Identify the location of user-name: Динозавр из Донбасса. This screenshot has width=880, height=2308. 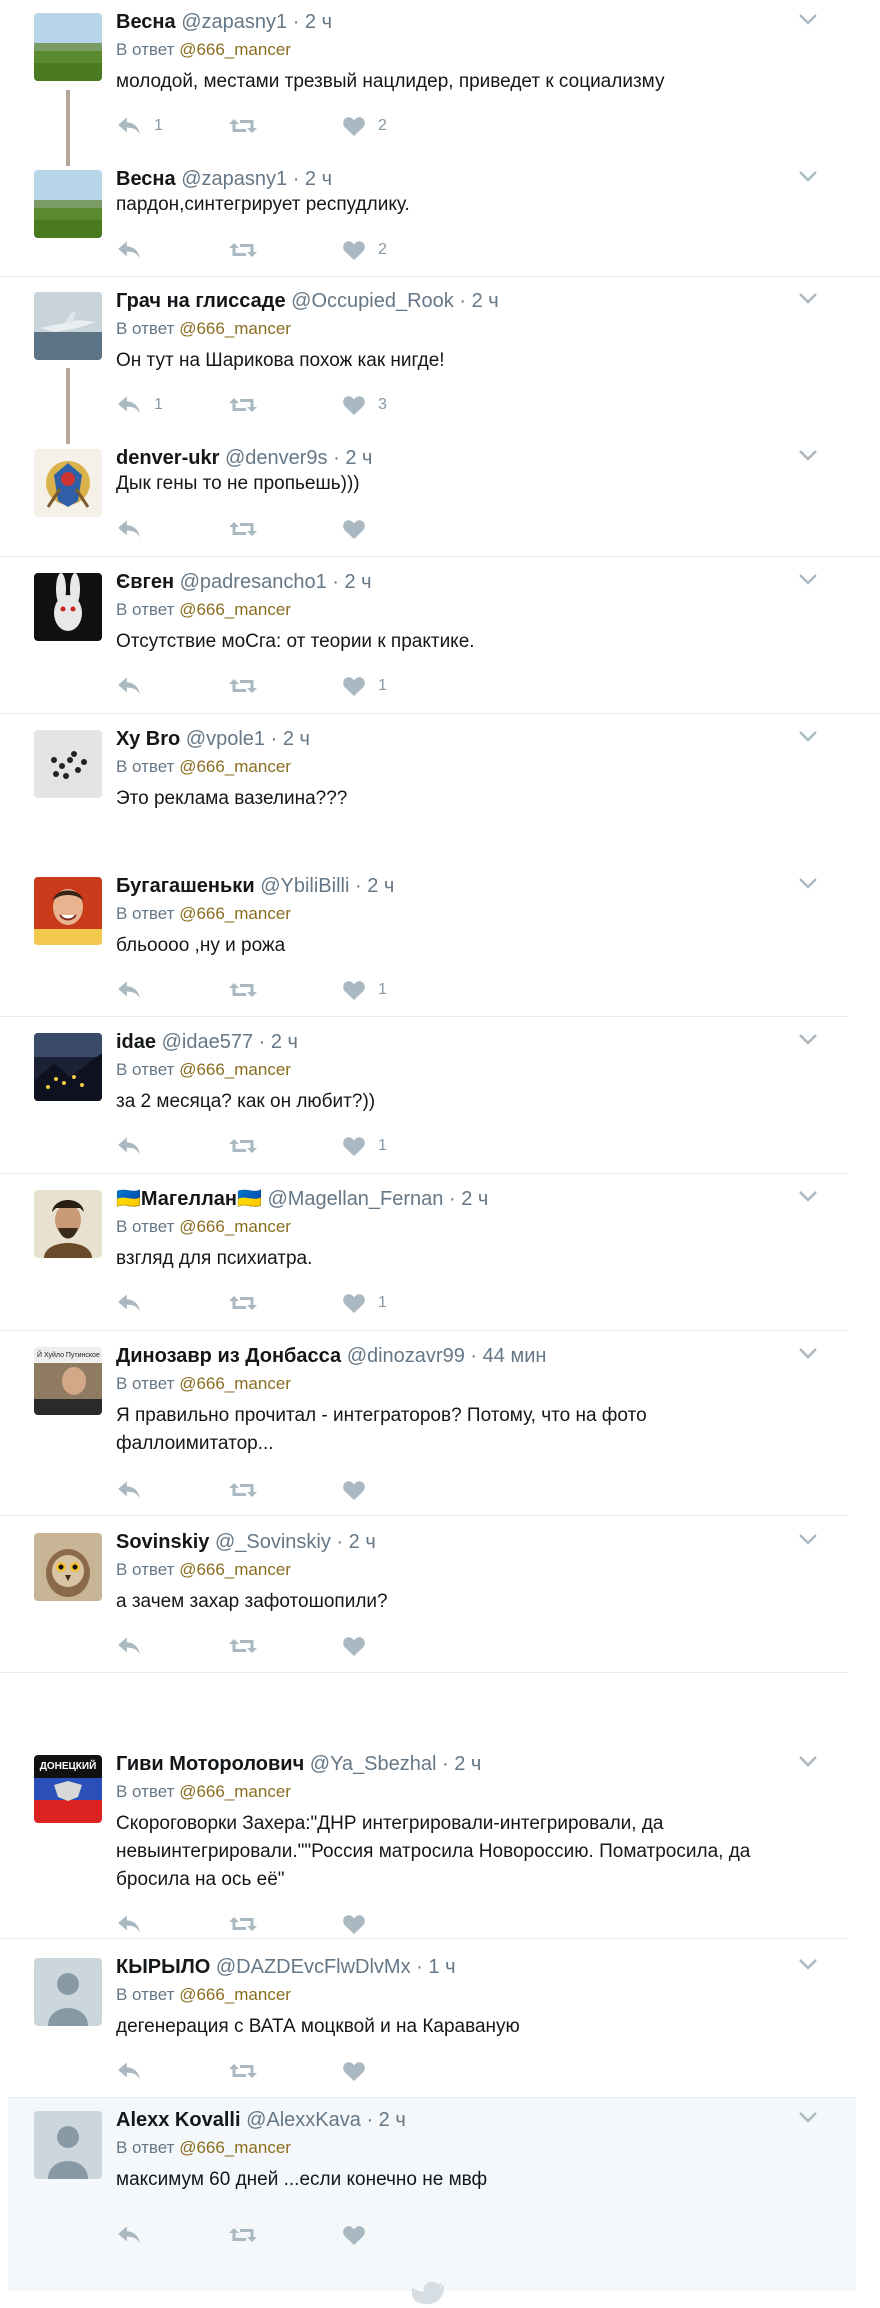
(228, 1356).